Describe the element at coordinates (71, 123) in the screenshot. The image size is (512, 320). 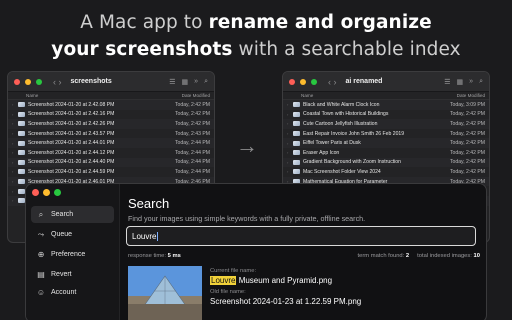
I see `file-name: Screenshot 2024-01-20 at 2.42.26 PM` at that location.